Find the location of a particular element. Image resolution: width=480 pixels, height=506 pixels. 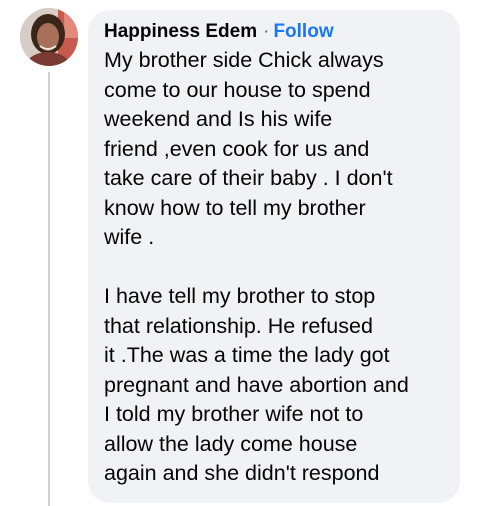

comment-line: again and she didn't respond is located at coordinates (242, 473).